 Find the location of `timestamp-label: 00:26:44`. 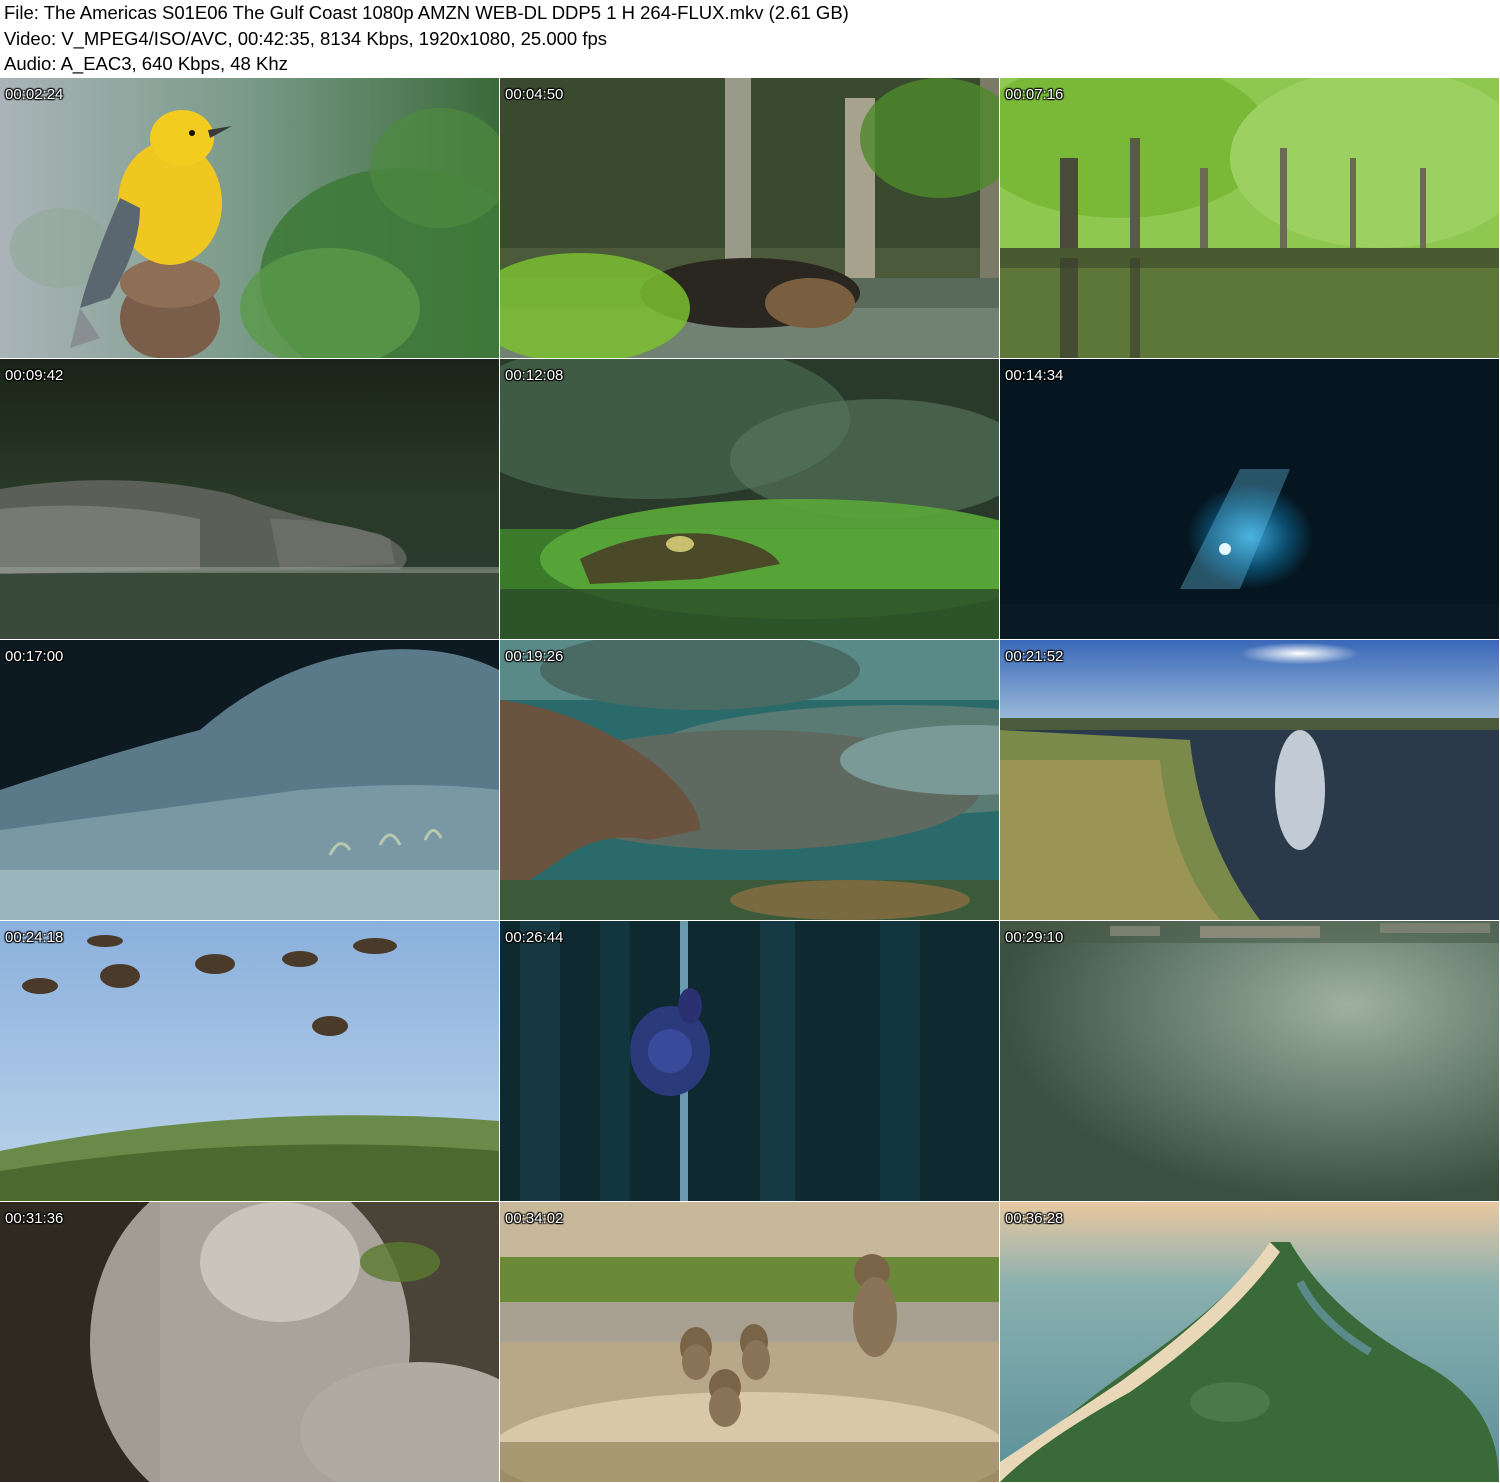

timestamp-label: 00:26:44 is located at coordinates (534, 937).